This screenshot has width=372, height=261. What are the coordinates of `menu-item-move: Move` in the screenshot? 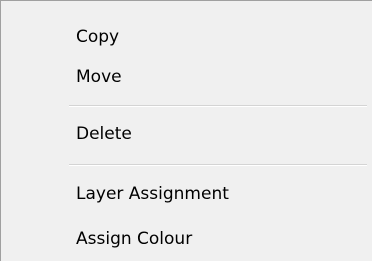 It's located at (187, 77).